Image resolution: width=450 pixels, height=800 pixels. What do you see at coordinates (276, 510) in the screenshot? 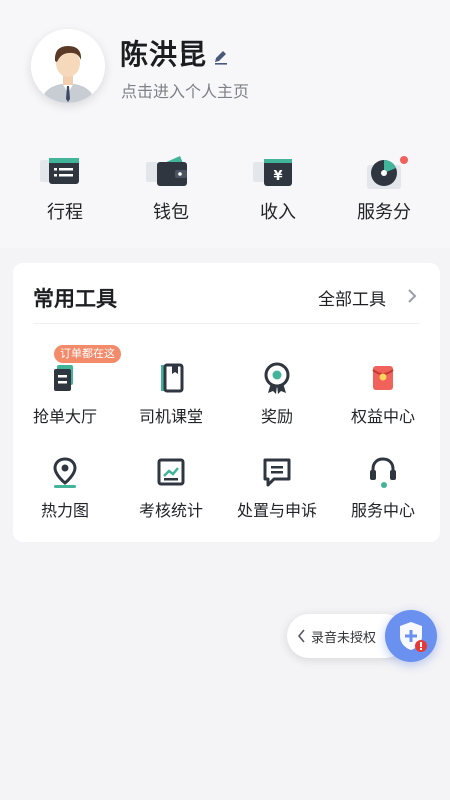
I see `tool-label: 处置与申诉` at bounding box center [276, 510].